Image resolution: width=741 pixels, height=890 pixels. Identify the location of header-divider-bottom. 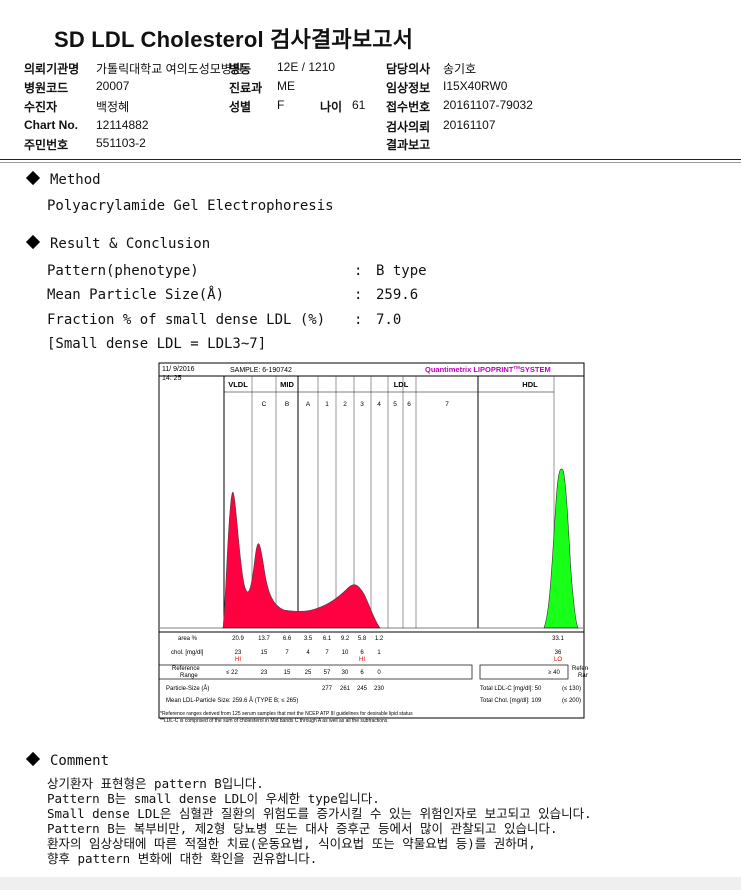
(370, 162).